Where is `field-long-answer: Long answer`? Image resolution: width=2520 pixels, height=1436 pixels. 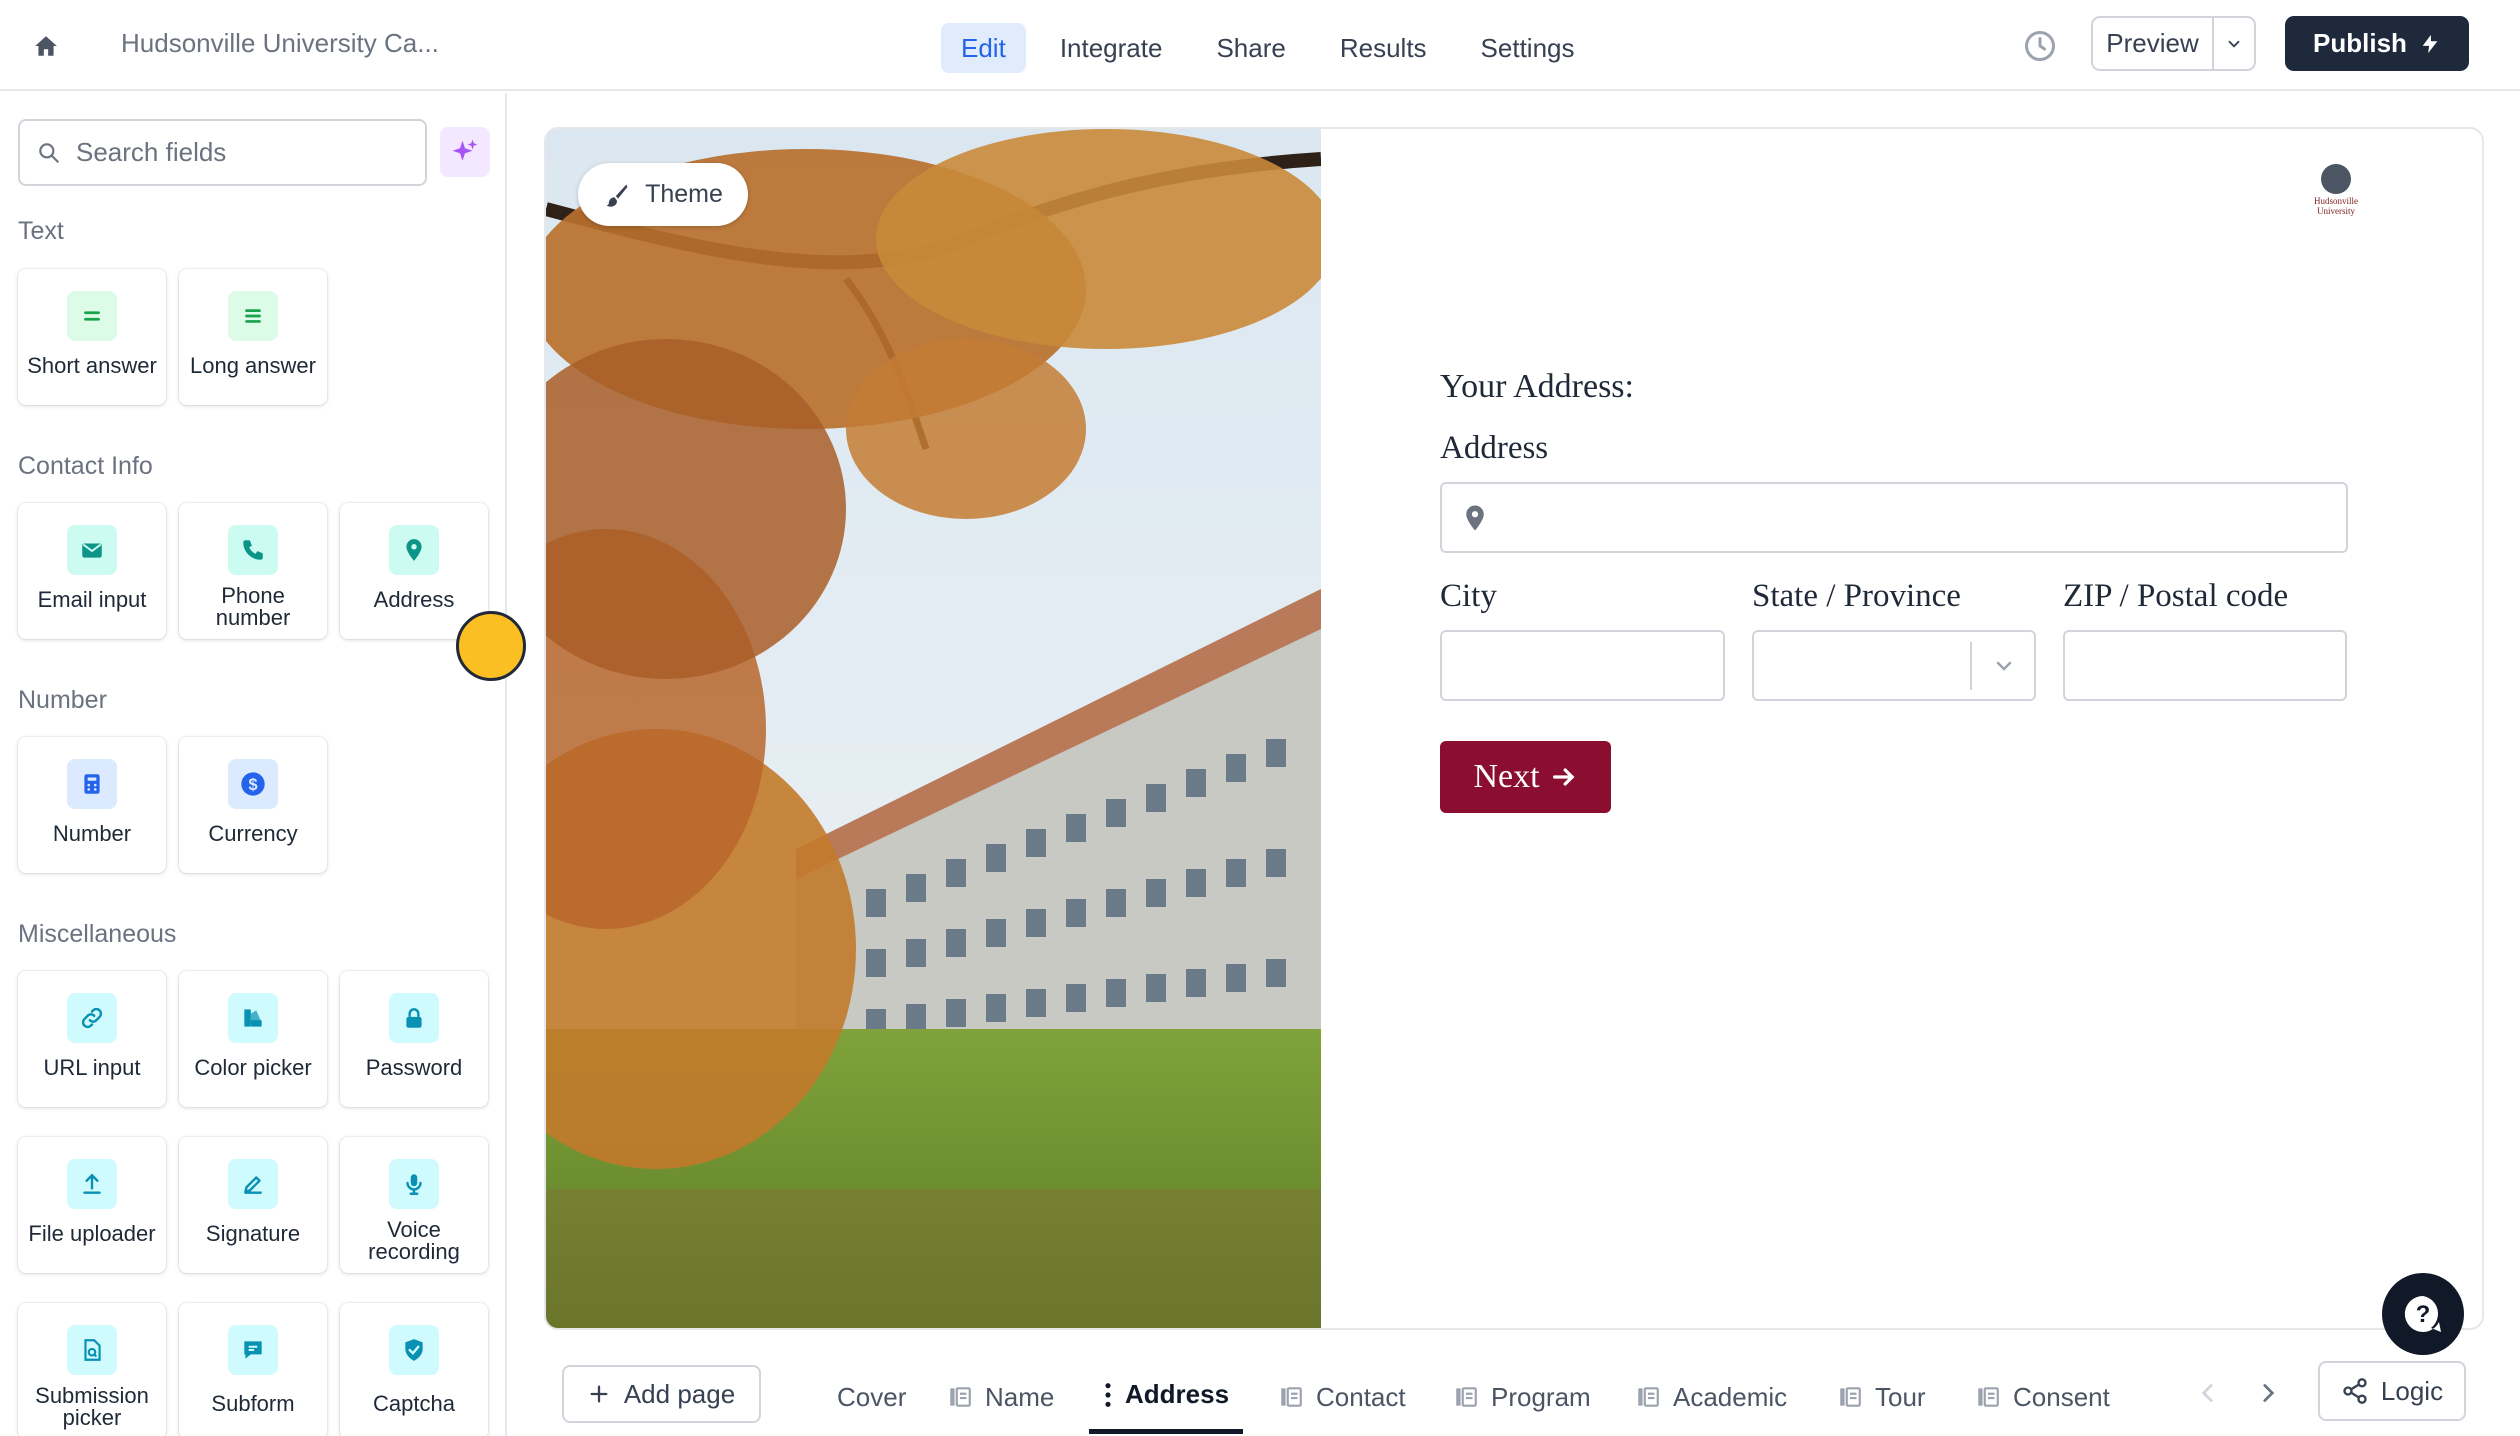
field-long-answer: Long answer is located at coordinates (253, 337).